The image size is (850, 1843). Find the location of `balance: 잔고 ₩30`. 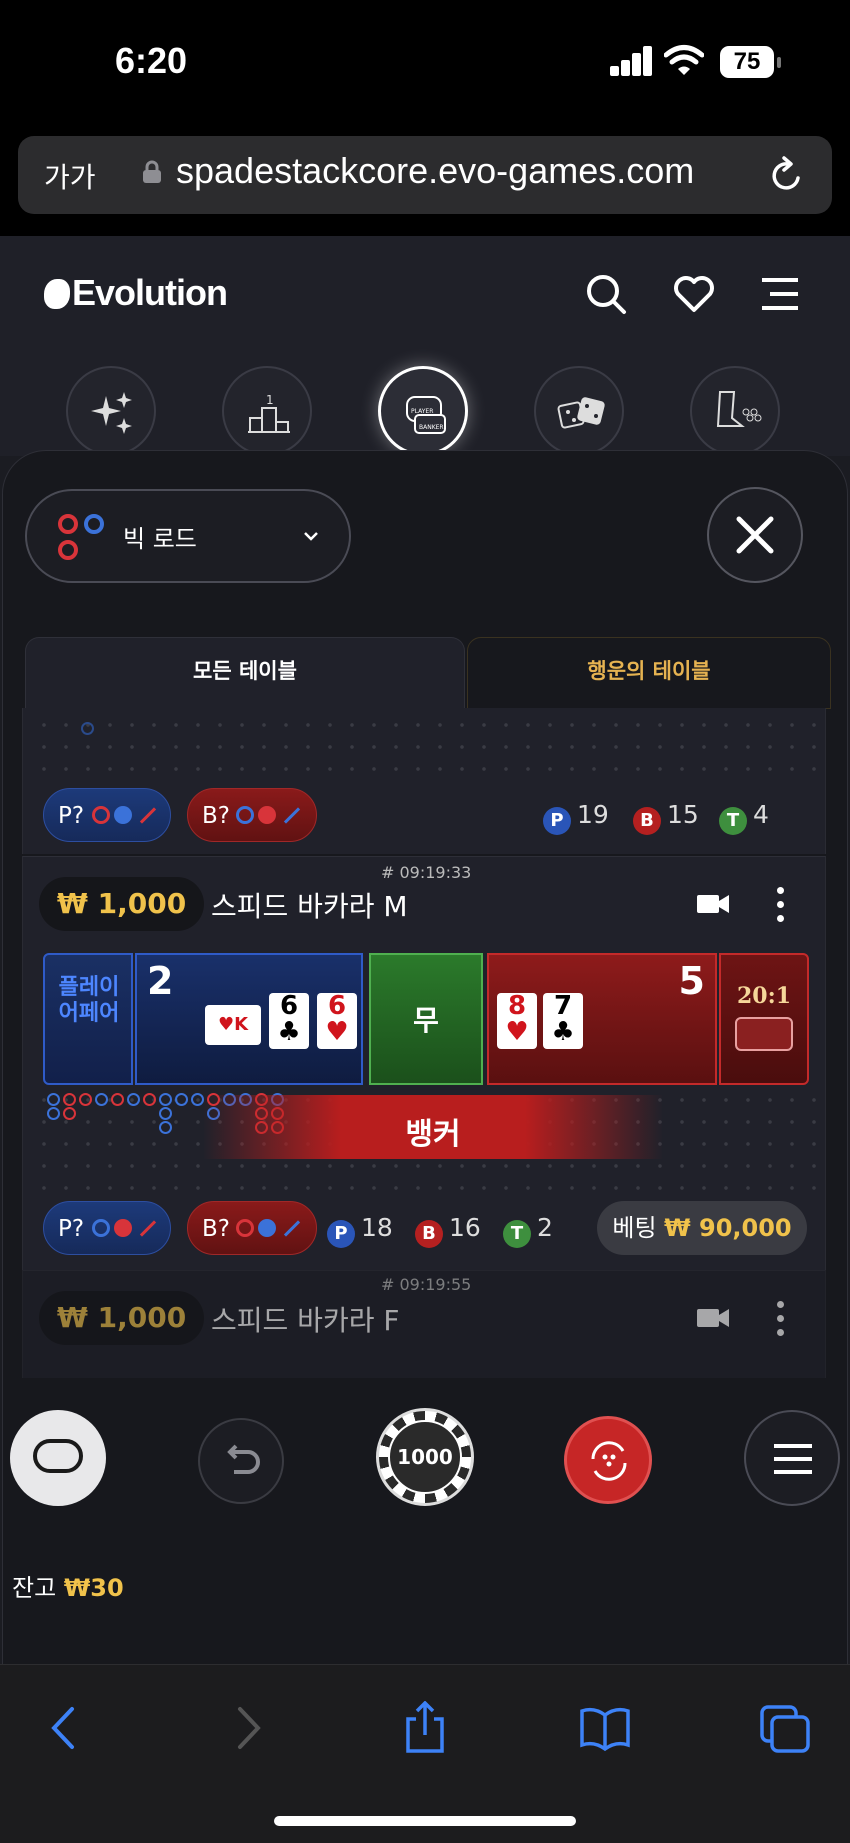

balance: 잔고 ₩30 is located at coordinates (68, 1588).